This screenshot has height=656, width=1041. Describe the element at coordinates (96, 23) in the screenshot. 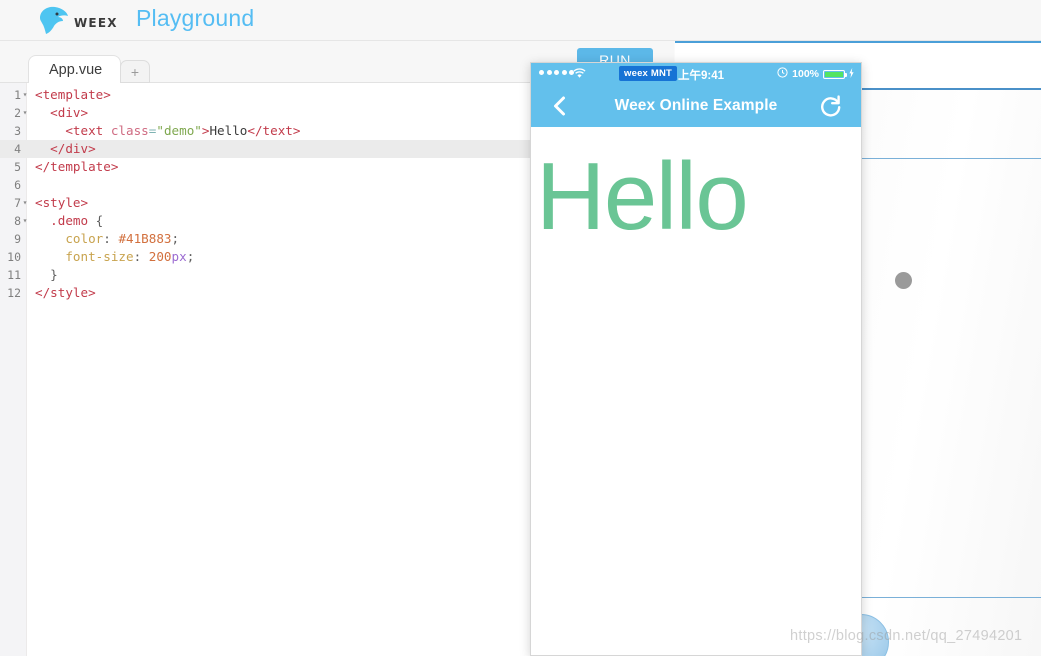

I see `brand-wordmark: WEEX` at that location.